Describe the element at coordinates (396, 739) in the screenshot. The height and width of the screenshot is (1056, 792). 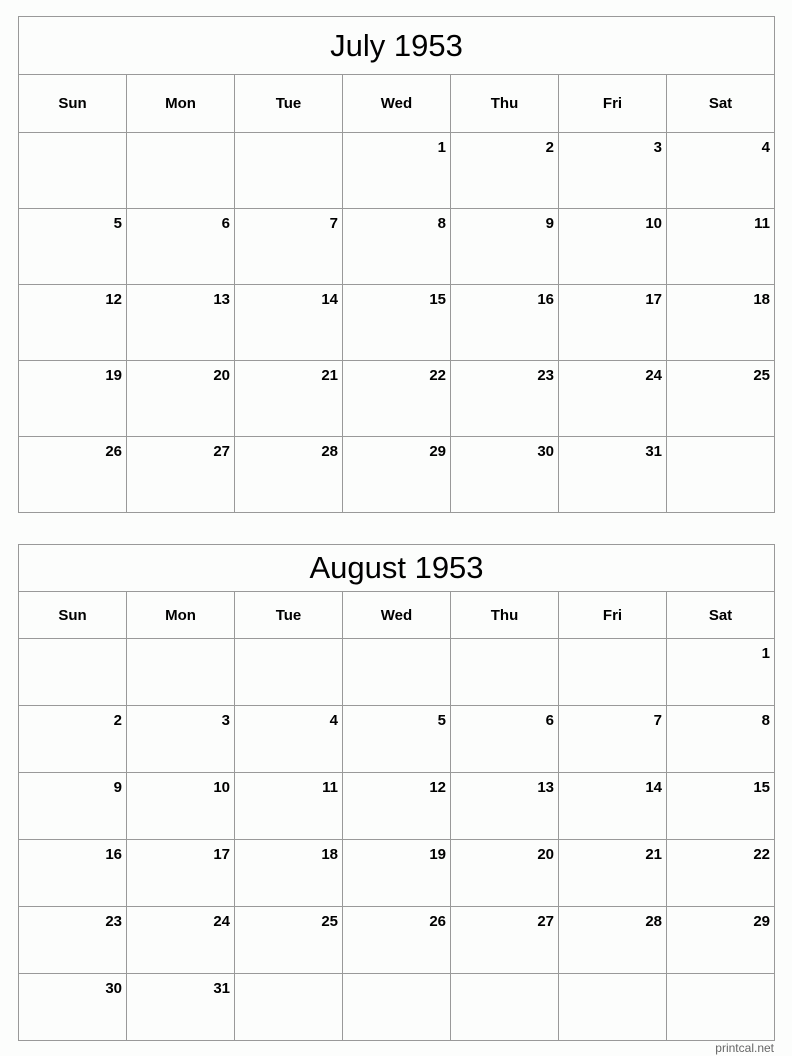
I see `week-row: 2 3 4 5 6 7 8` at that location.